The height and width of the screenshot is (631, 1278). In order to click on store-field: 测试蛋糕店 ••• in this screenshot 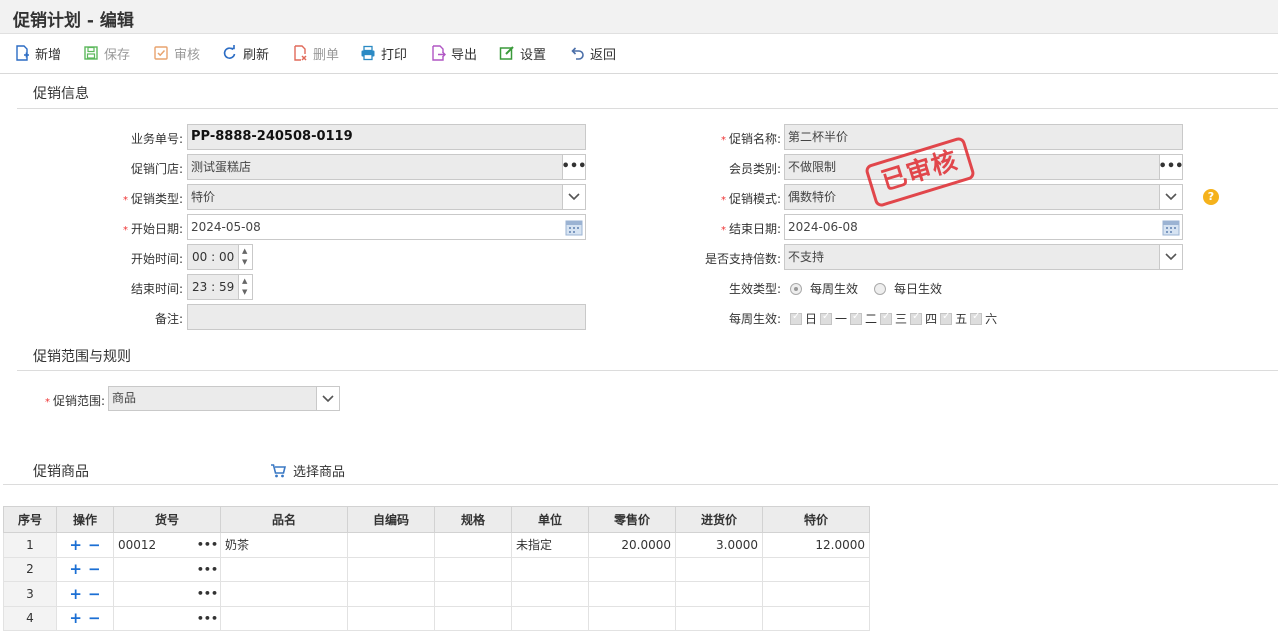, I will do `click(386, 167)`.